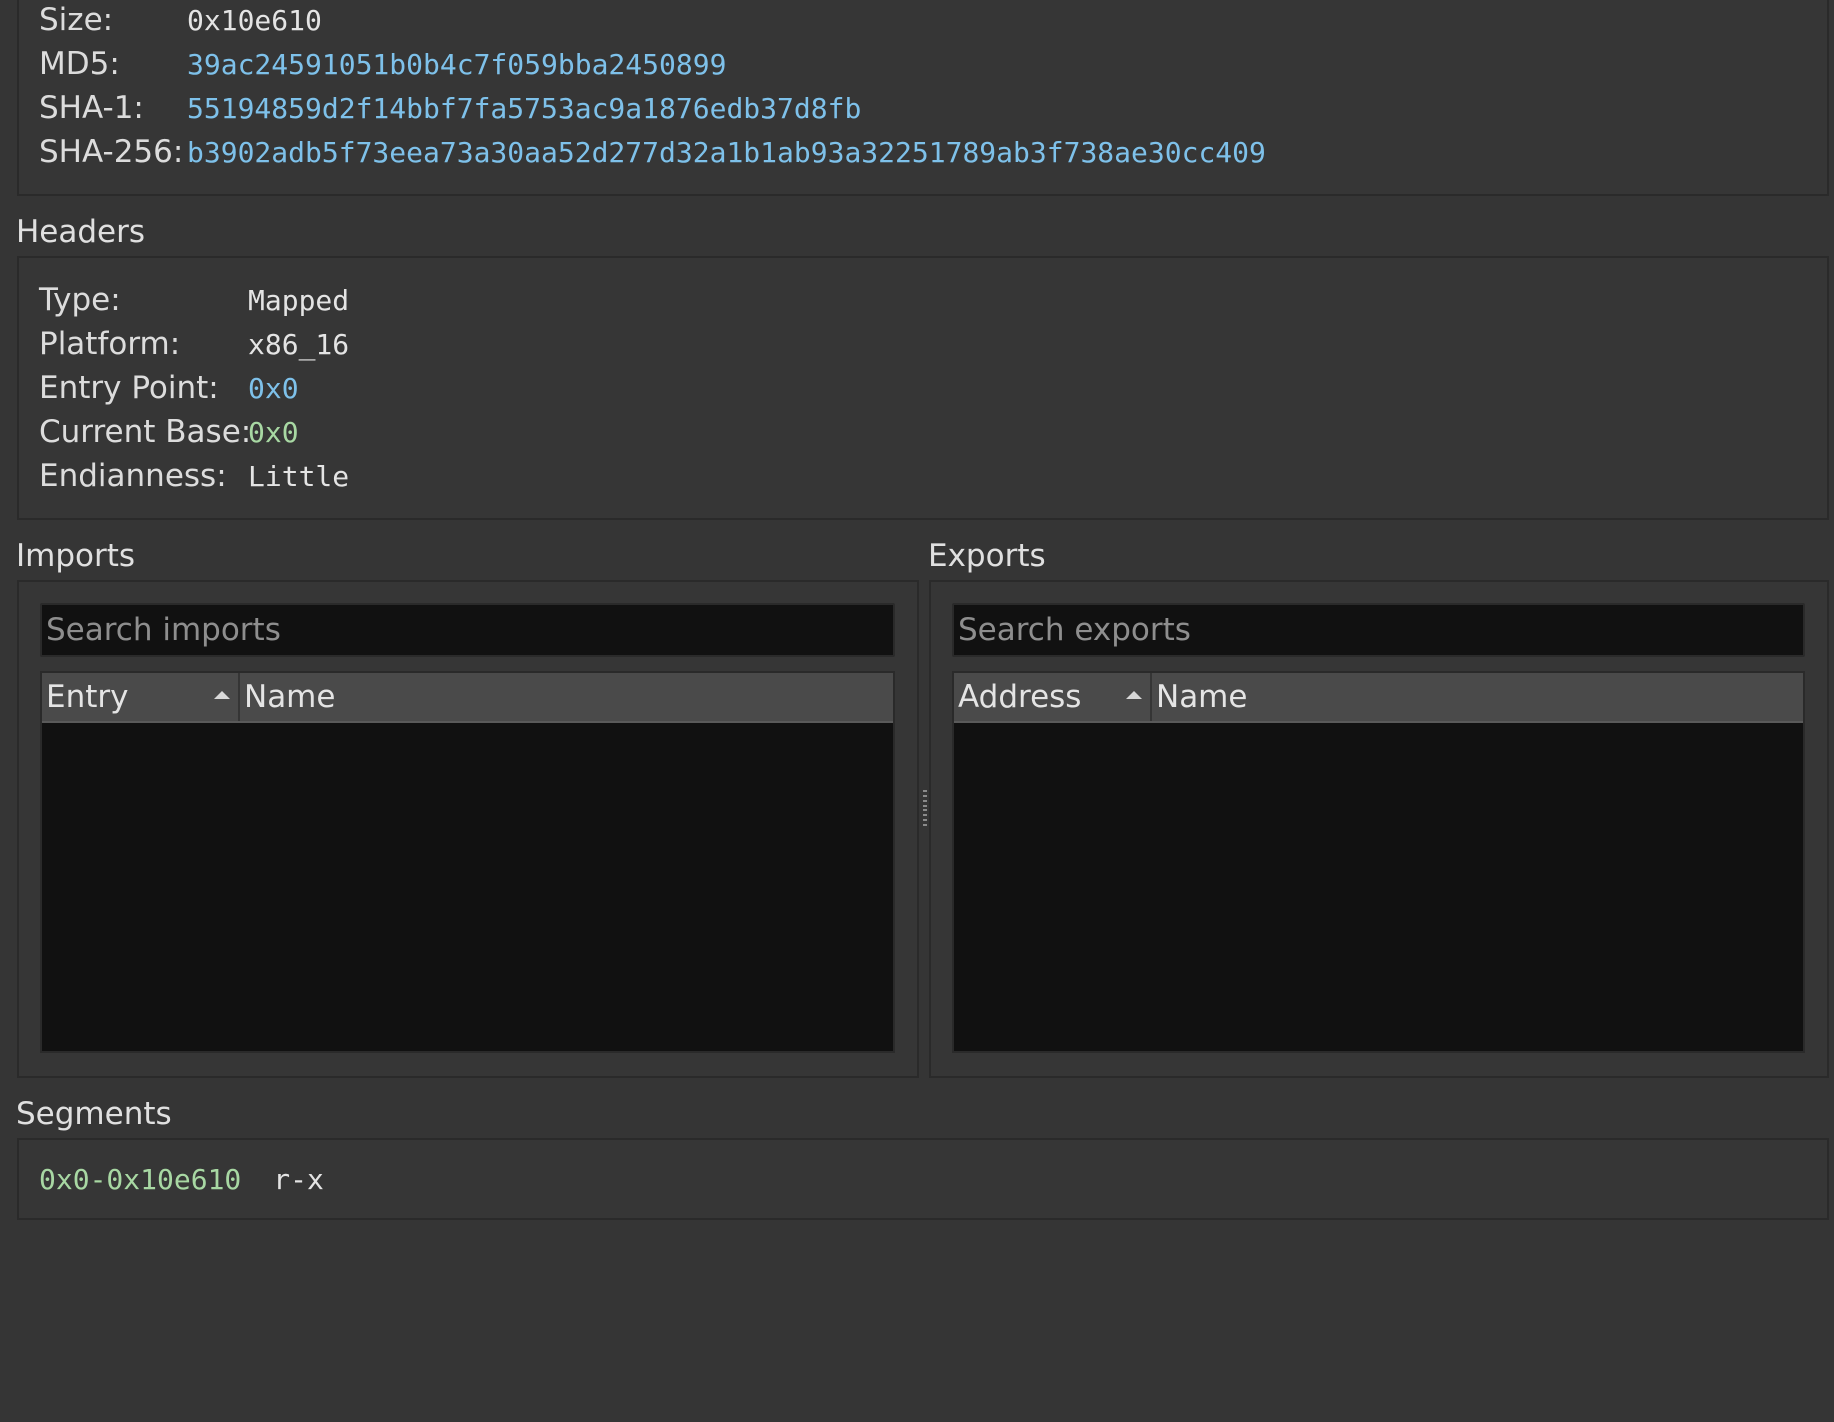  I want to click on type-row: Type: Mapped, so click(194, 300).